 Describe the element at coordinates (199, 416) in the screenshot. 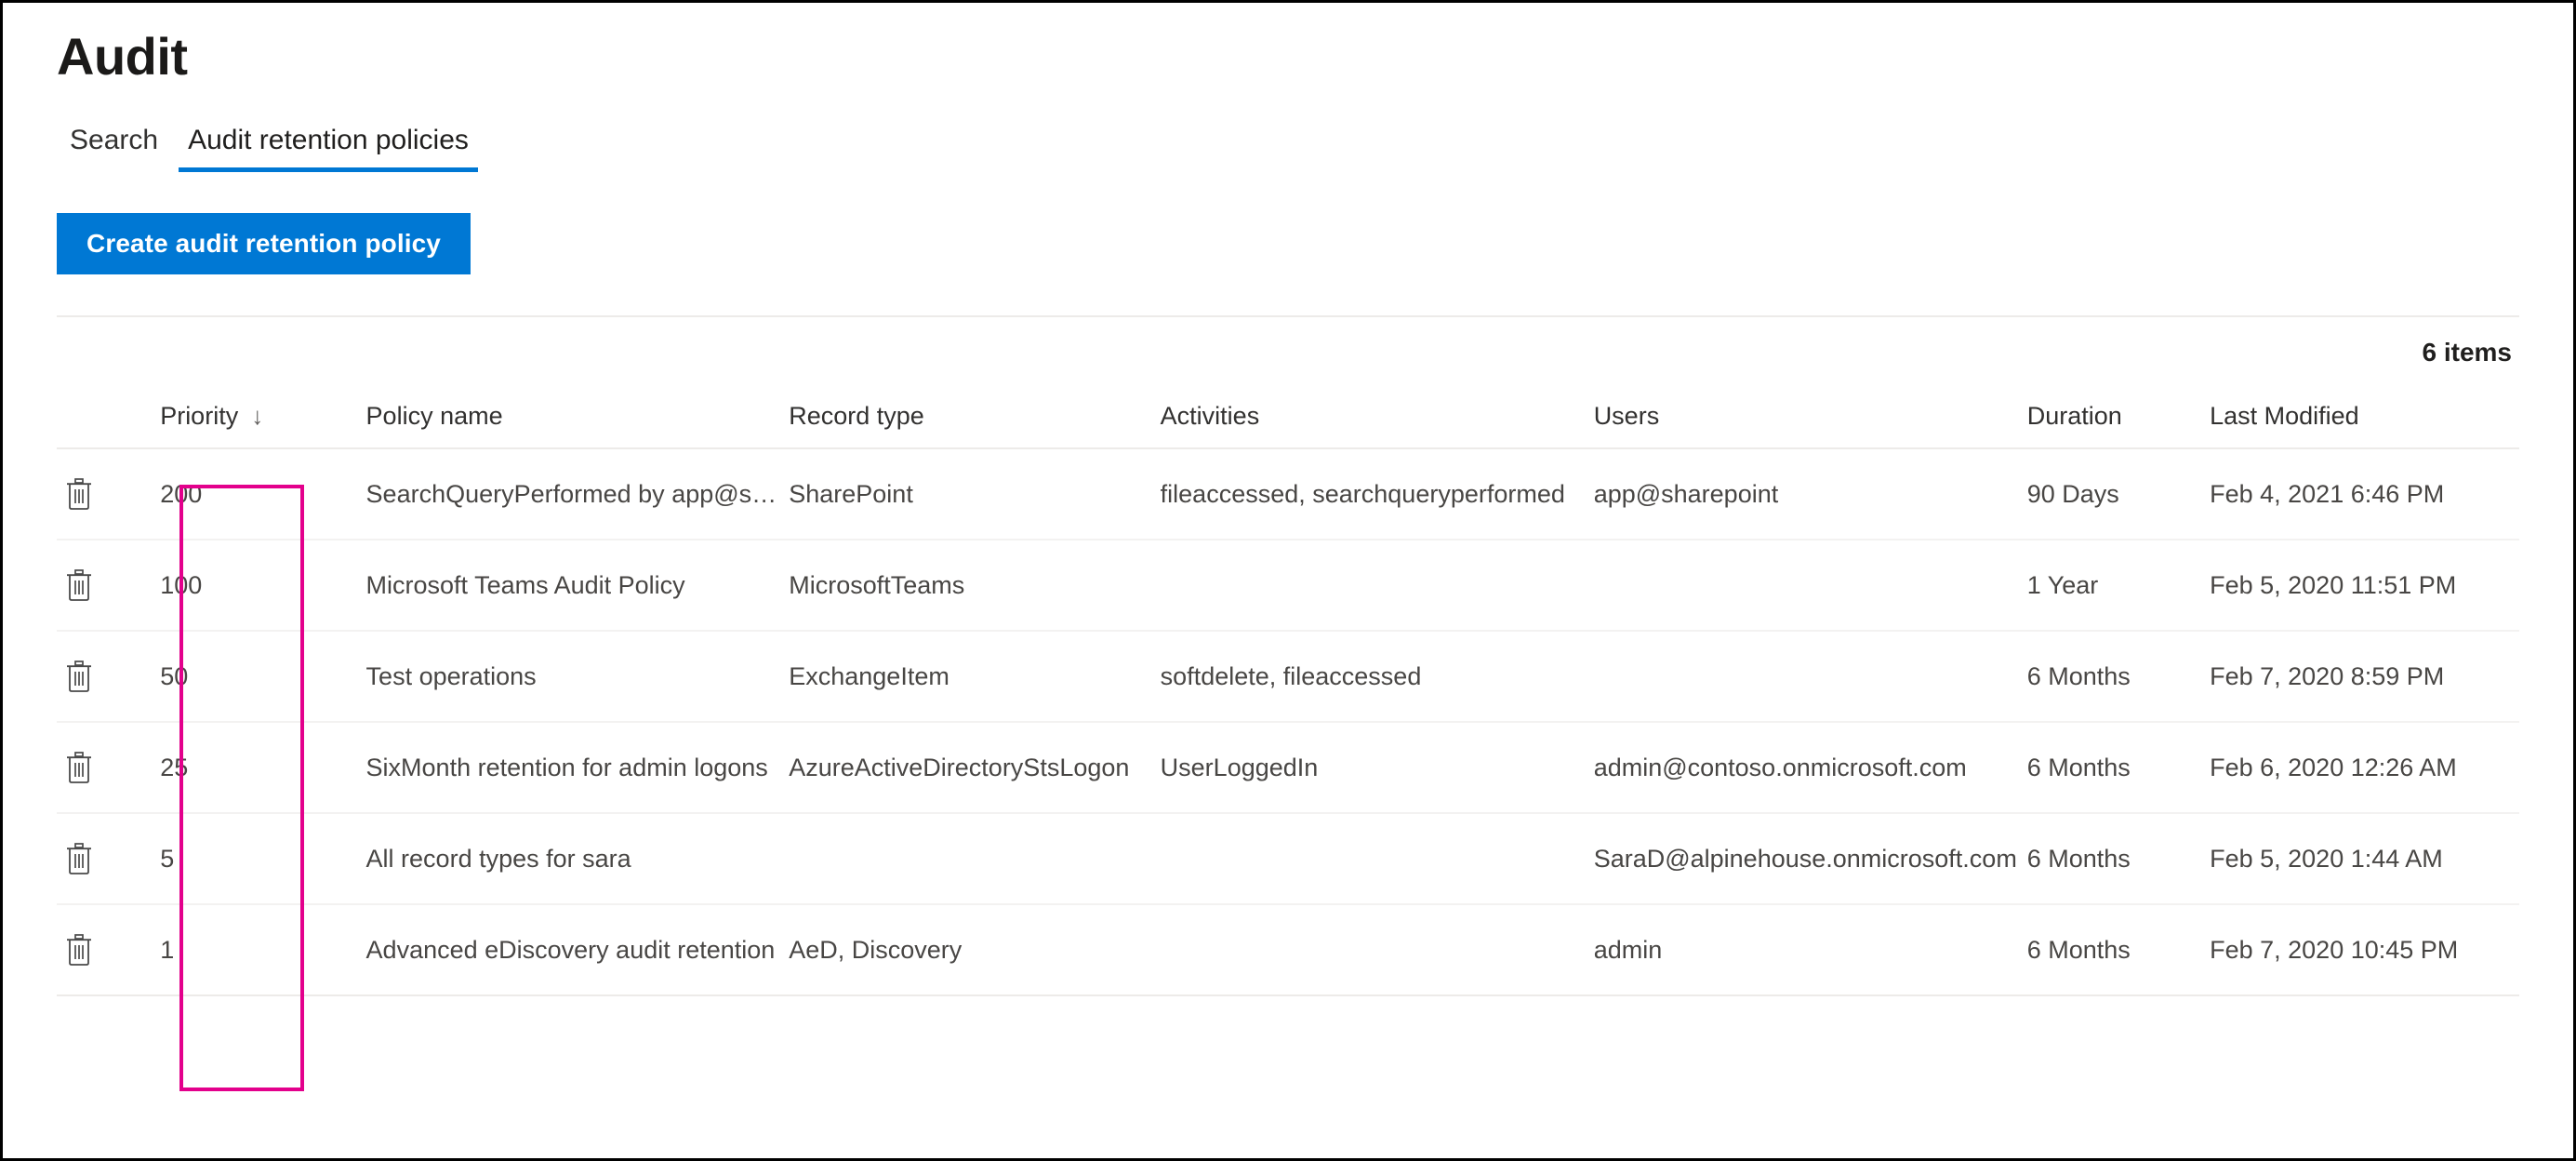

I see `column-header-priority-label: Priority` at that location.